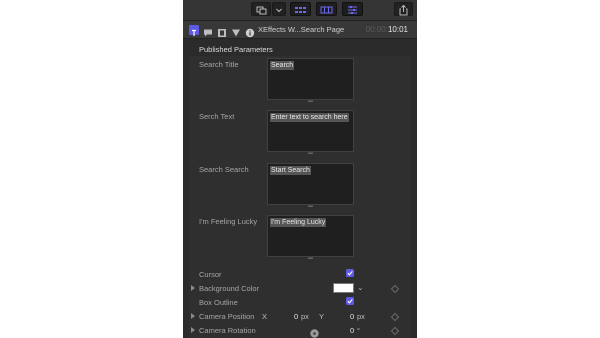 The width and height of the screenshot is (600, 338). Describe the element at coordinates (229, 288) in the screenshot. I see `background-color-label: Background Color` at that location.